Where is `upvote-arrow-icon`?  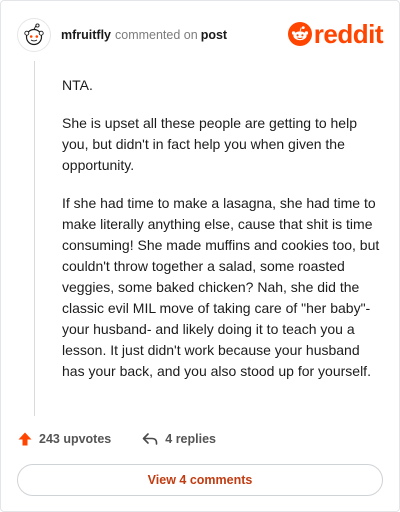
upvote-arrow-icon is located at coordinates (25, 439).